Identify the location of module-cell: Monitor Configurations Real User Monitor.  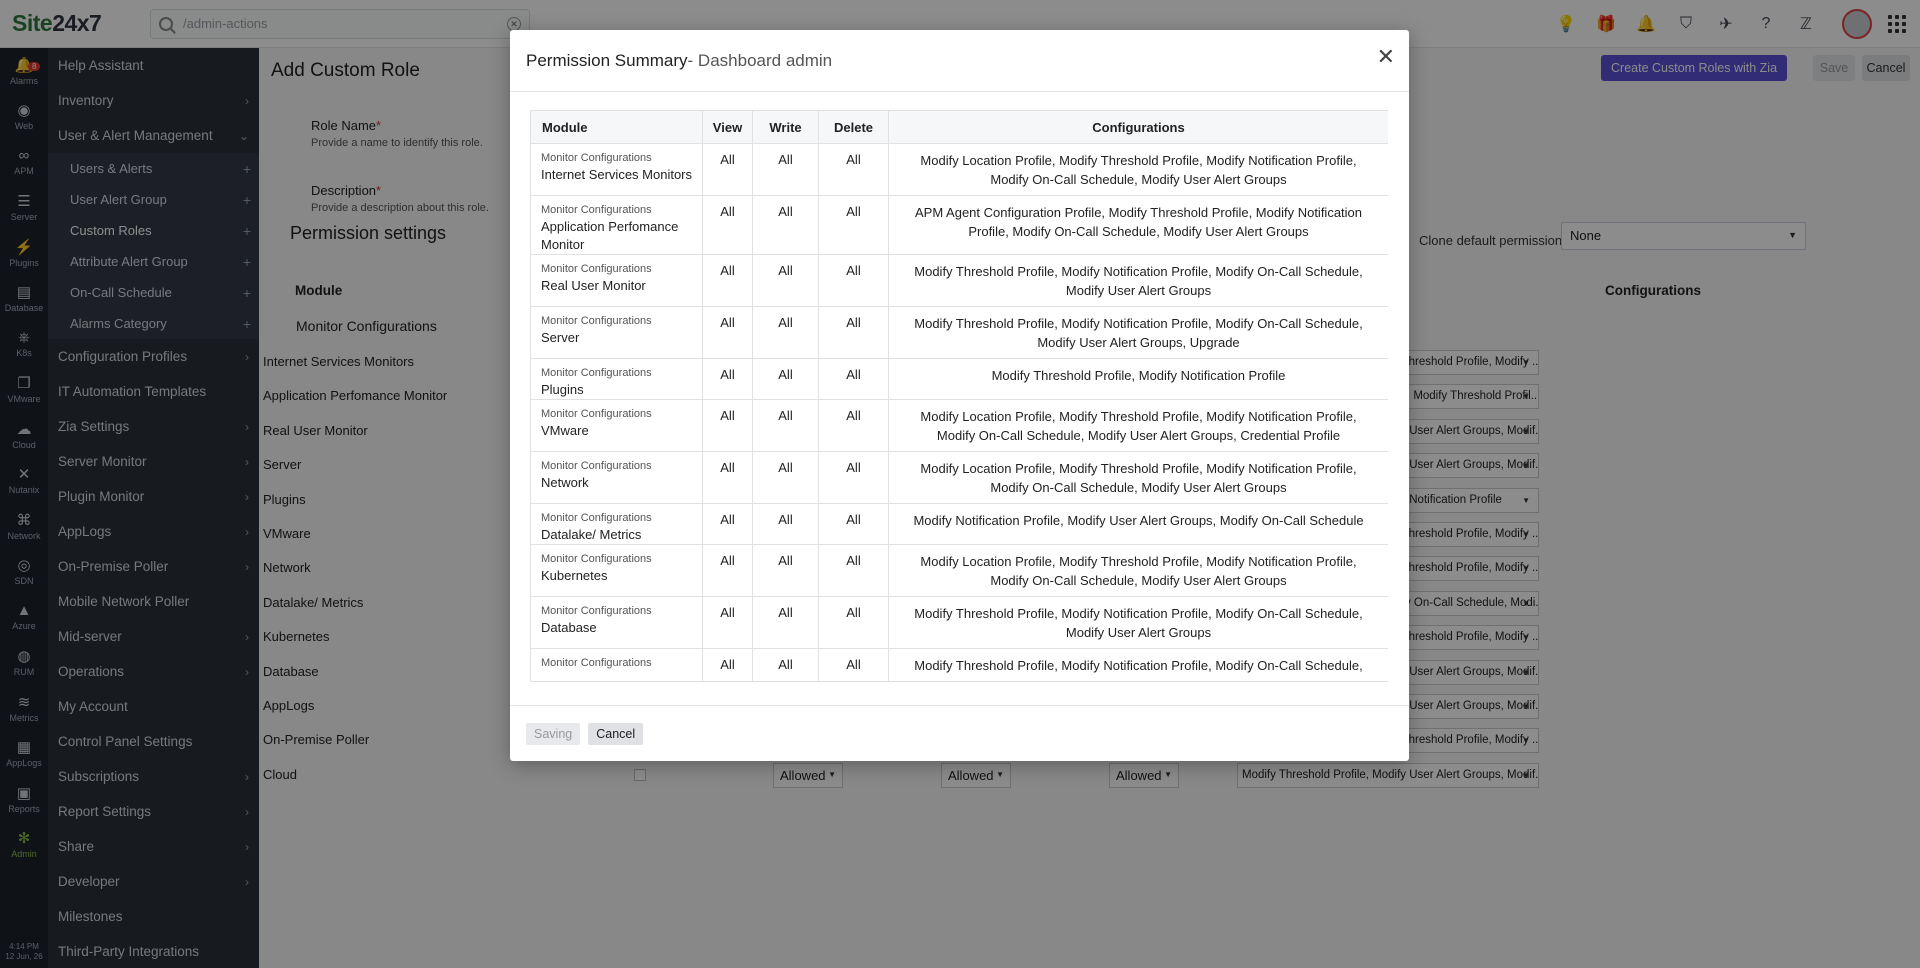
(616, 280).